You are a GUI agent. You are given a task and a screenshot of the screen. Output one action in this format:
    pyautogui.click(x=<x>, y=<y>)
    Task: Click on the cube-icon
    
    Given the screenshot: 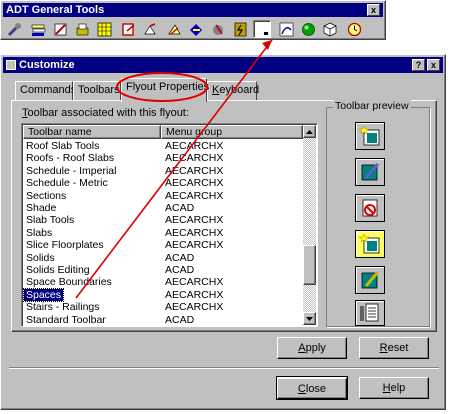 What is the action you would take?
    pyautogui.click(x=330, y=29)
    